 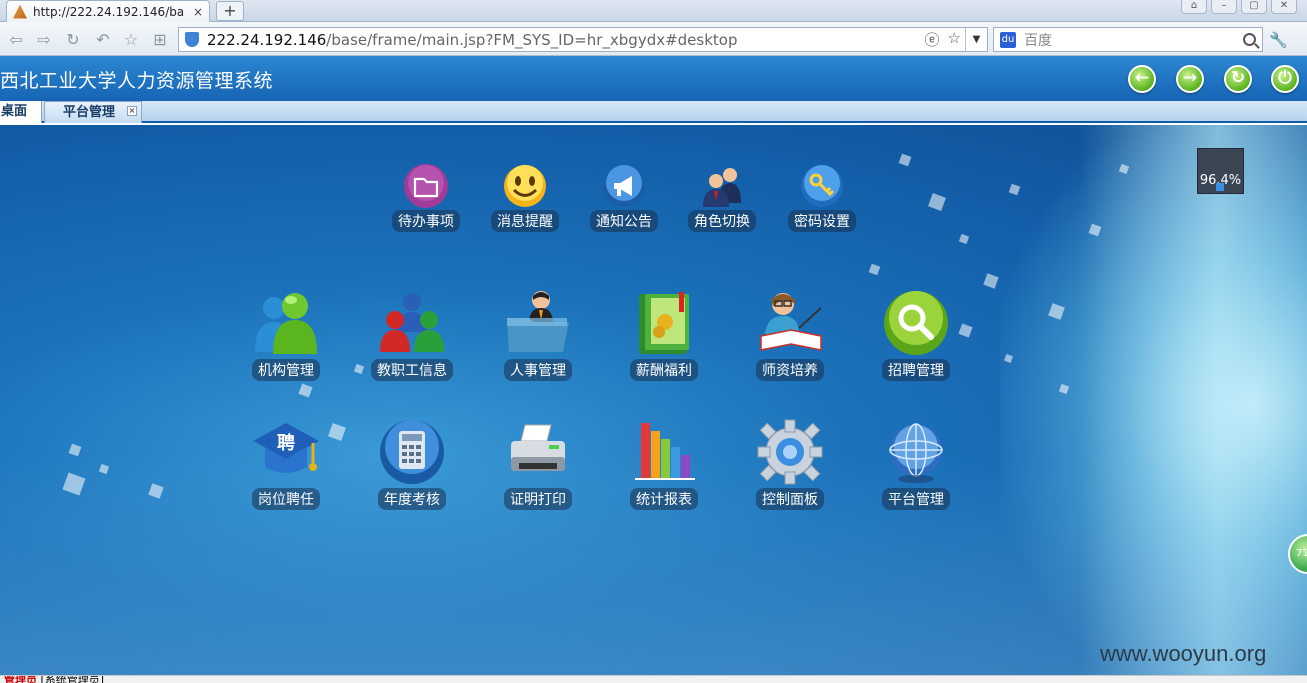 I want to click on salary-book-icon, so click(x=664, y=323).